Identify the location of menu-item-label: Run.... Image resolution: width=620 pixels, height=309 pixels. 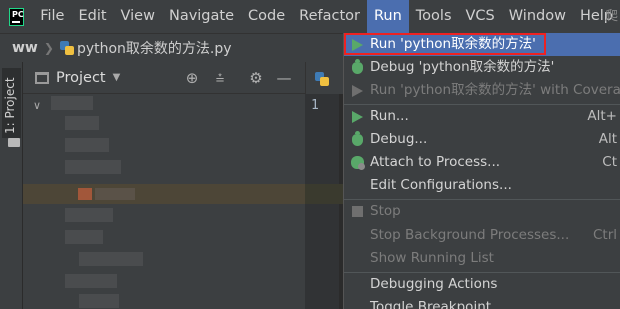
(389, 116).